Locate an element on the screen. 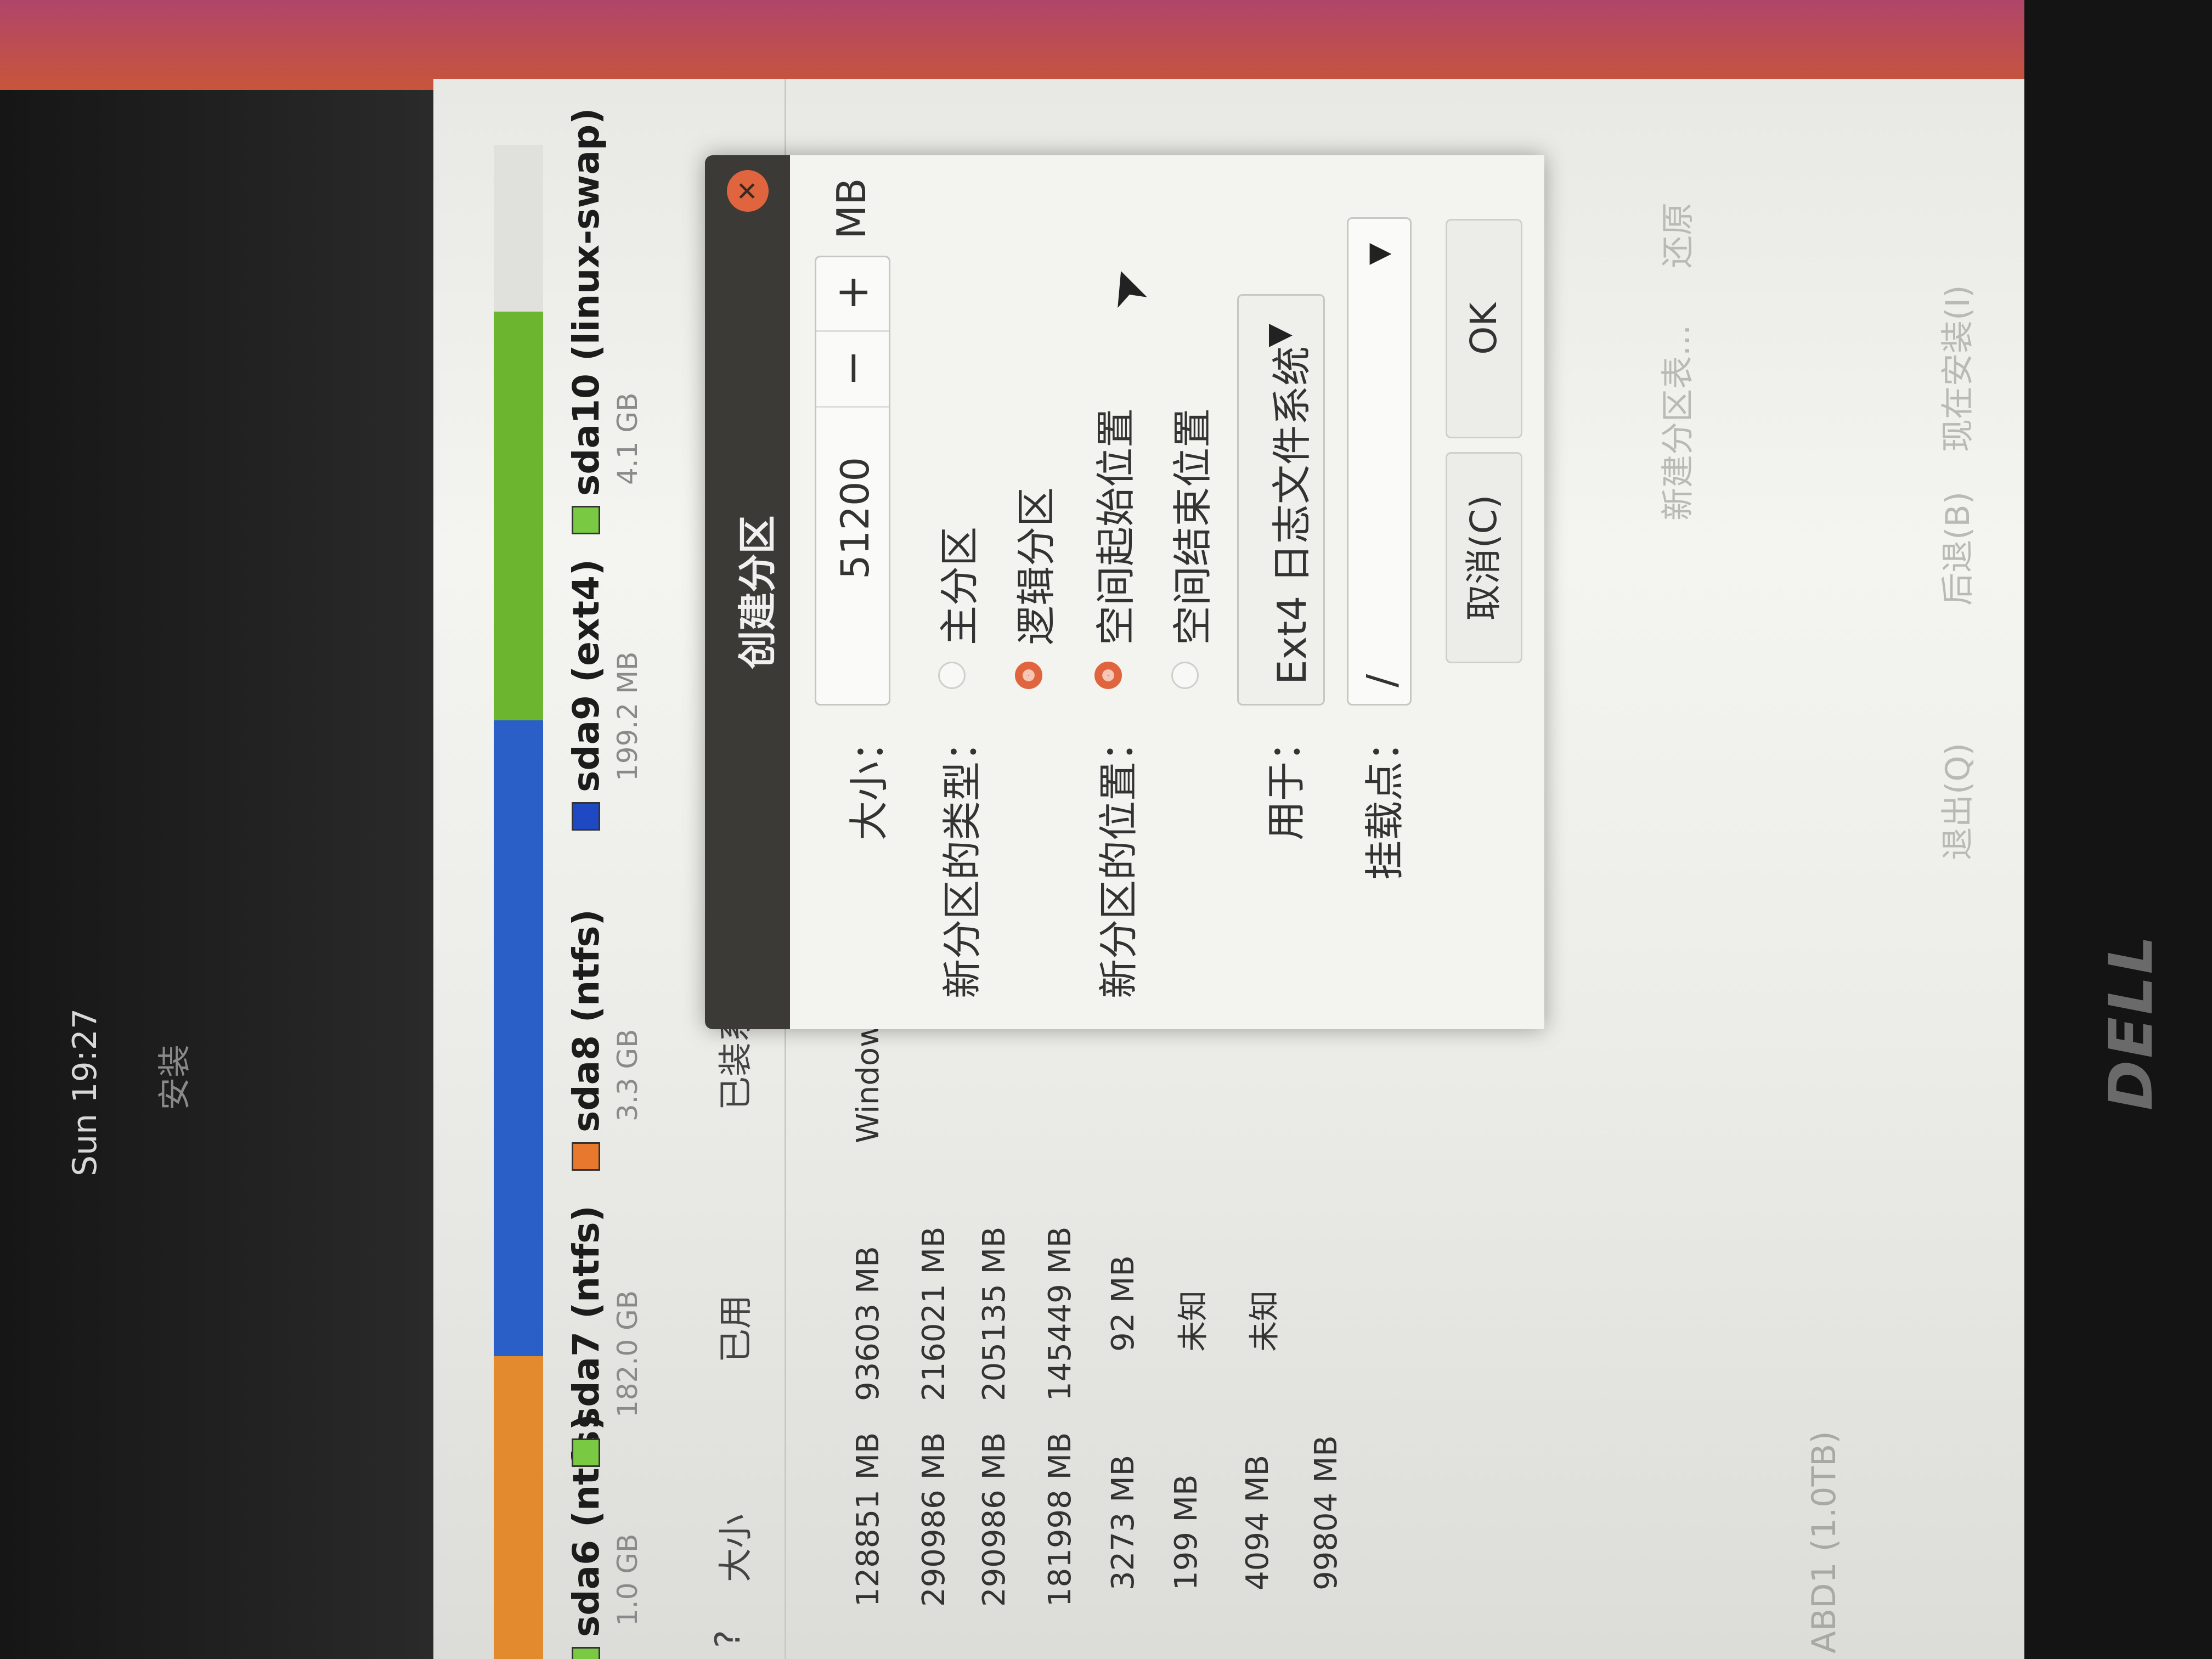 The width and height of the screenshot is (2212, 1659). col-header-size: 大小 is located at coordinates (732, 1548).